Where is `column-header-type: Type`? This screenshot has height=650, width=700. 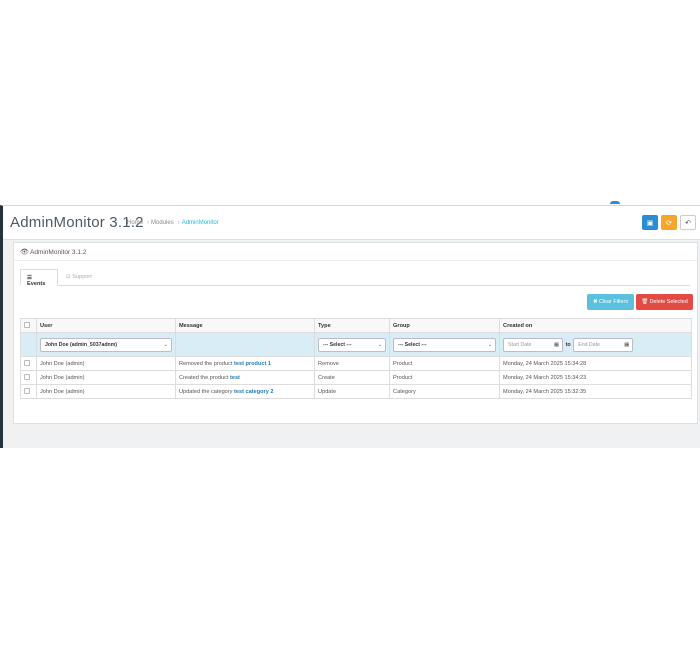
column-header-type: Type is located at coordinates (352, 325).